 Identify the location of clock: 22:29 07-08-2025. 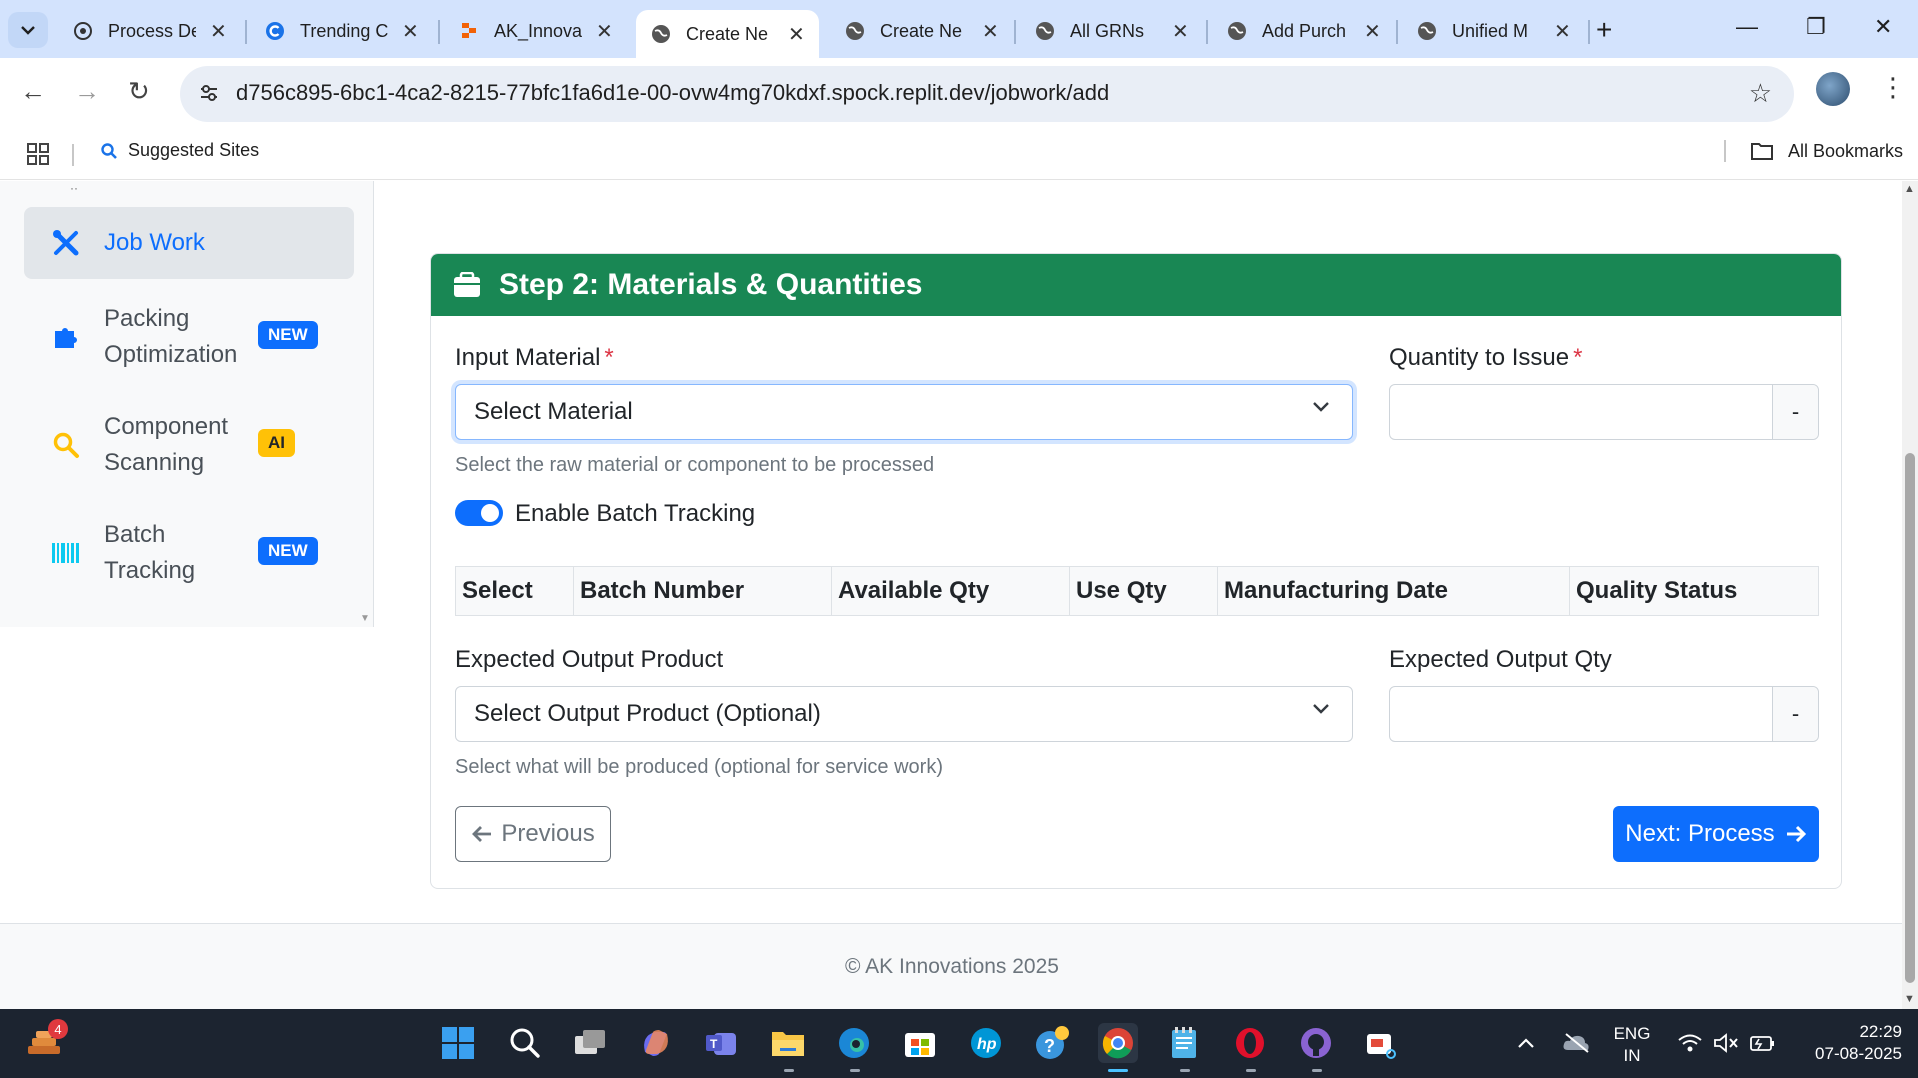
(1847, 1043).